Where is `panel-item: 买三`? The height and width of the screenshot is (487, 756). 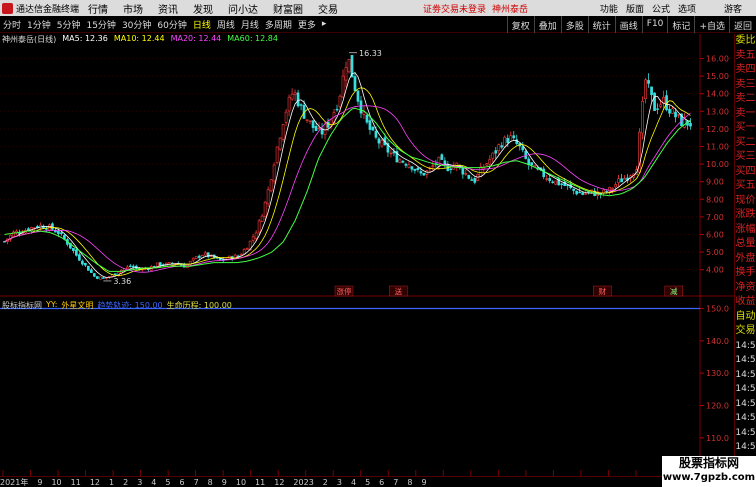 panel-item: 买三 is located at coordinates (745, 156).